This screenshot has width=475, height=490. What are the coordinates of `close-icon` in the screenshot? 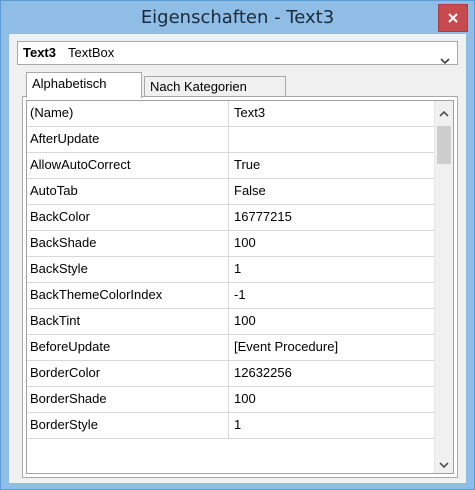 It's located at (453, 18).